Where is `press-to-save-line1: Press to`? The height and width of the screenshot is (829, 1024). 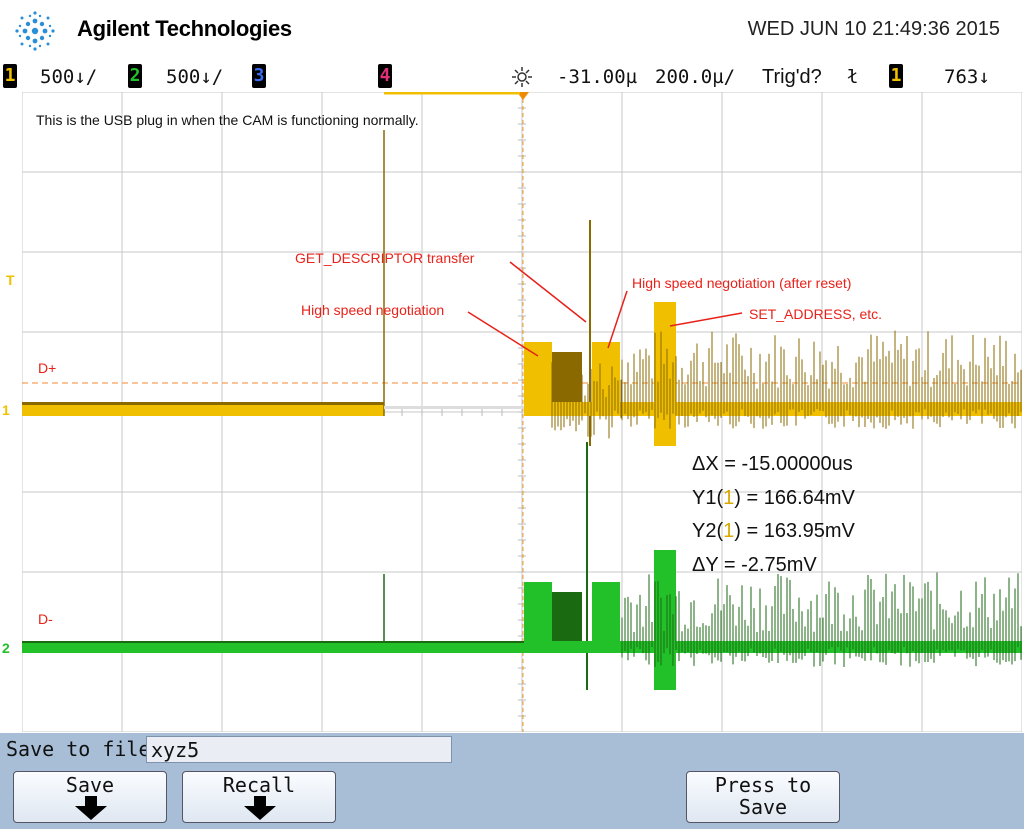
press-to-save-line1: Press to is located at coordinates (763, 785).